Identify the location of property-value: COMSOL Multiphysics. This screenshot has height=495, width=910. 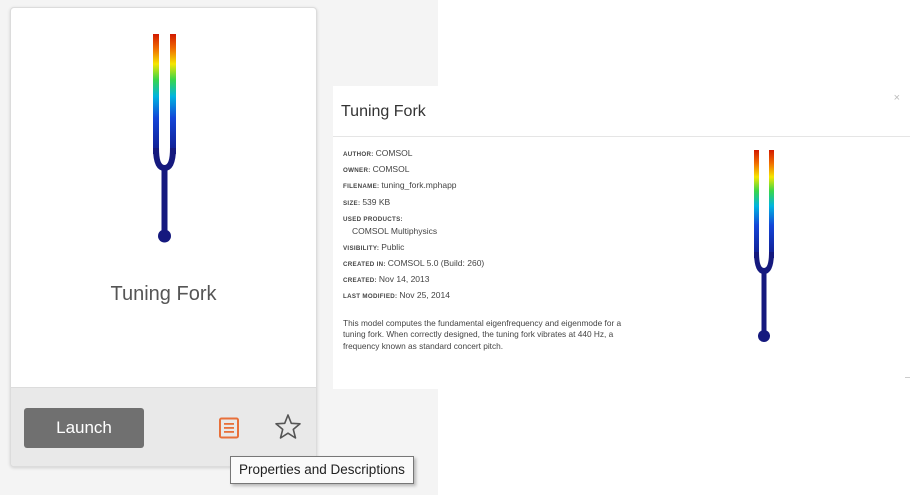
(395, 230).